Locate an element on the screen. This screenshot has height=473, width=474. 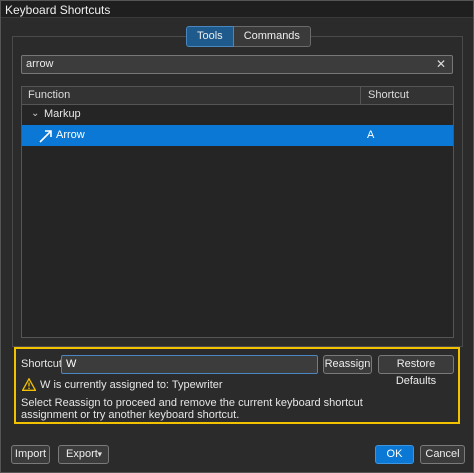
search-input: arrow ✕ is located at coordinates (237, 64).